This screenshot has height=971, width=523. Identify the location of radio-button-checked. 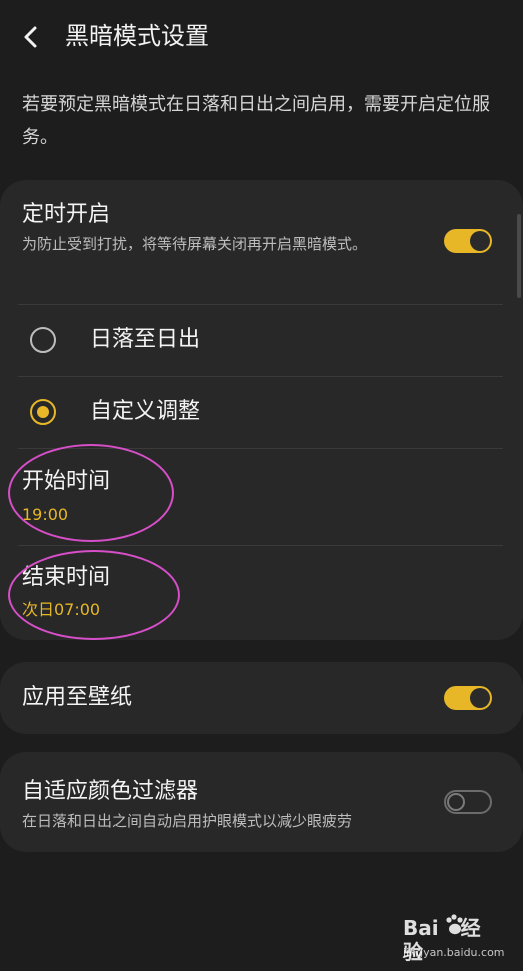
(43, 412).